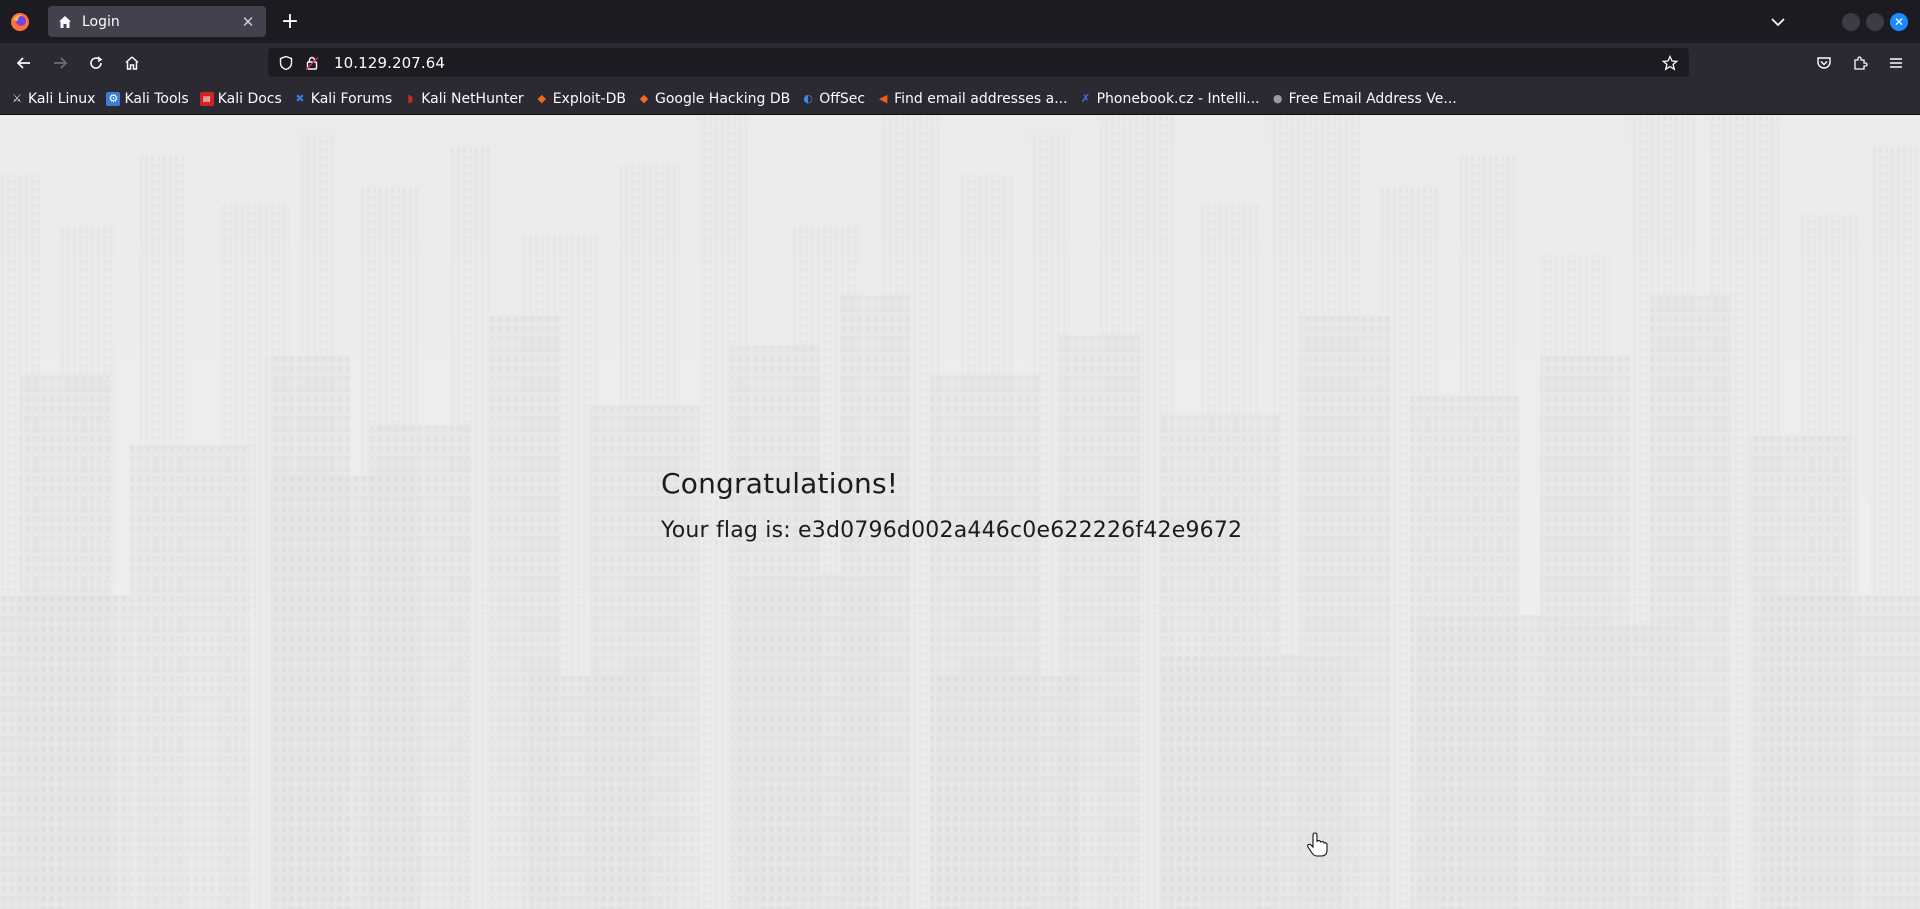 The height and width of the screenshot is (909, 1920). Describe the element at coordinates (722, 98) in the screenshot. I see `bookmark-label: Google Hacking DB` at that location.